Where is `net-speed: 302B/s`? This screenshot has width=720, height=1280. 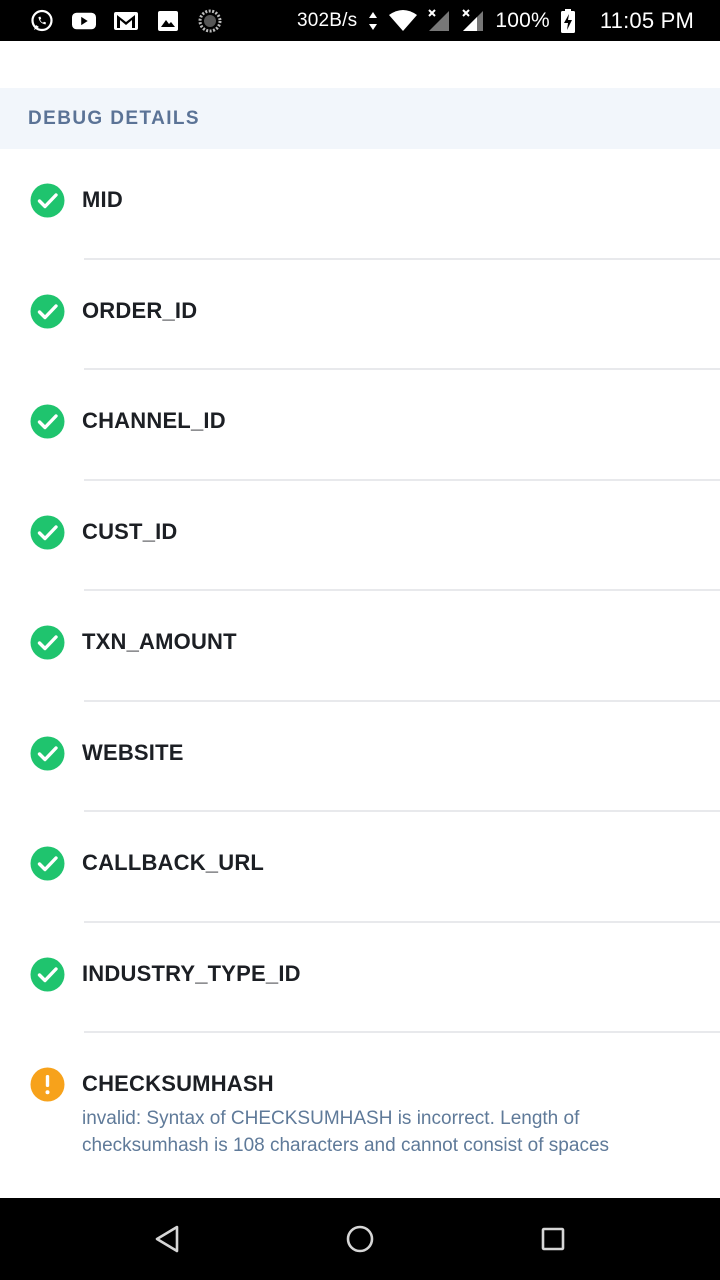
net-speed: 302B/s is located at coordinates (327, 20).